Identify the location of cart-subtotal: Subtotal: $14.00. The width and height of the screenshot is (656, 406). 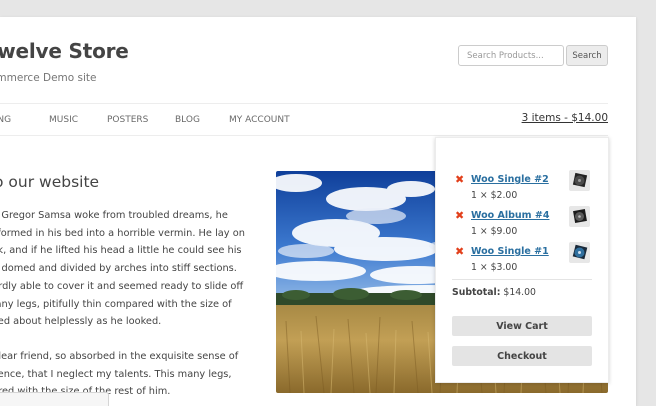
(494, 292).